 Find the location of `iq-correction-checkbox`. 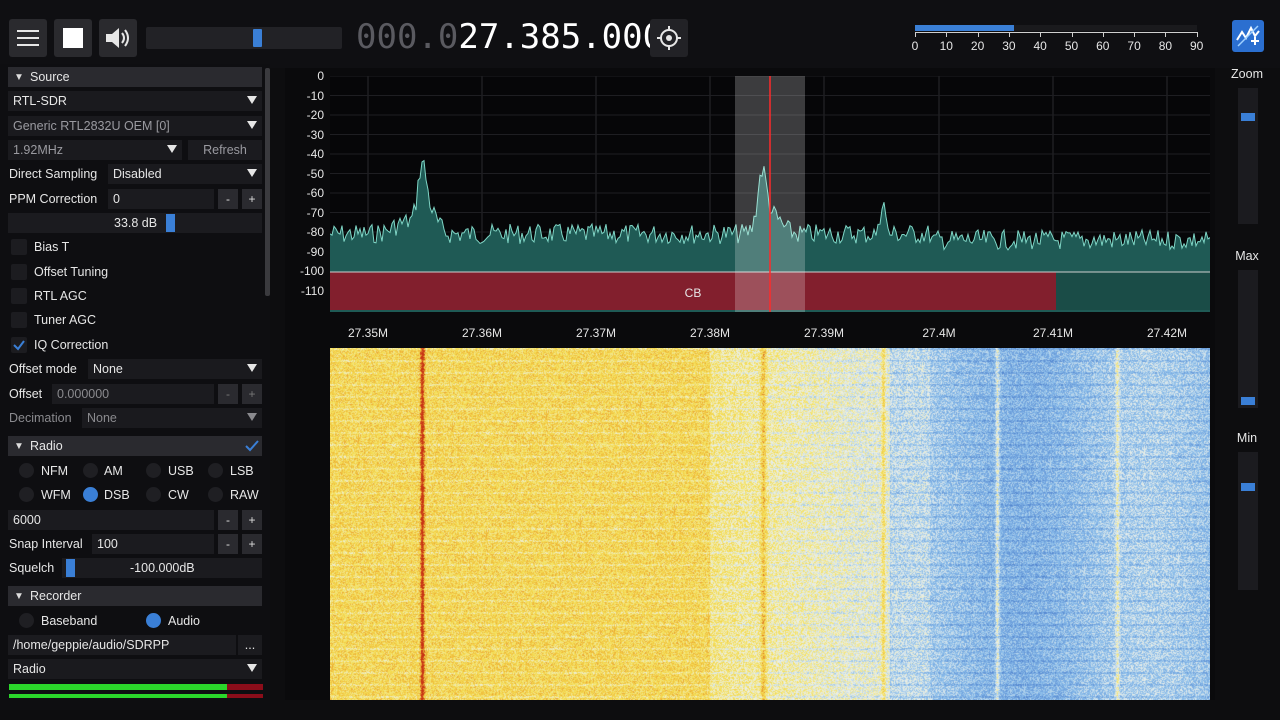

iq-correction-checkbox is located at coordinates (19, 345).